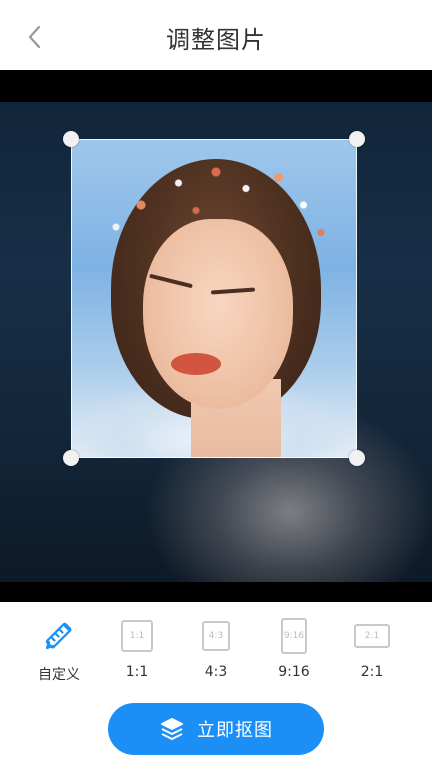  Describe the element at coordinates (235, 730) in the screenshot. I see `cutout-now-label: 立即抠图` at that location.